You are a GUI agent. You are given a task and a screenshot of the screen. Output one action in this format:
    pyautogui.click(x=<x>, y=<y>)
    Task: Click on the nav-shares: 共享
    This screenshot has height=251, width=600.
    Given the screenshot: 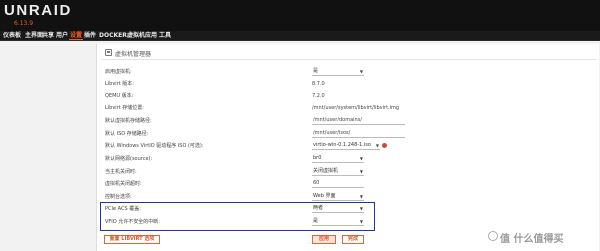 What is the action you would take?
    pyautogui.click(x=48, y=36)
    